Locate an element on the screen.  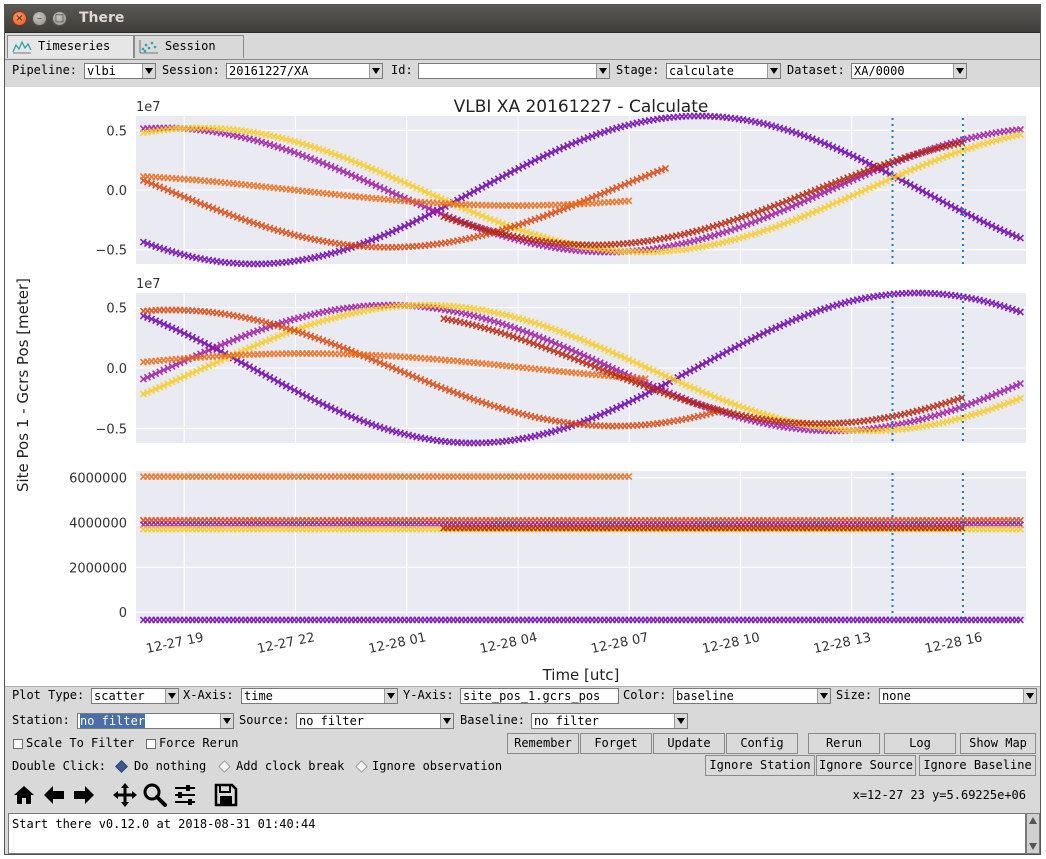
tab-timeseries: Timeseries is located at coordinates (70, 46).